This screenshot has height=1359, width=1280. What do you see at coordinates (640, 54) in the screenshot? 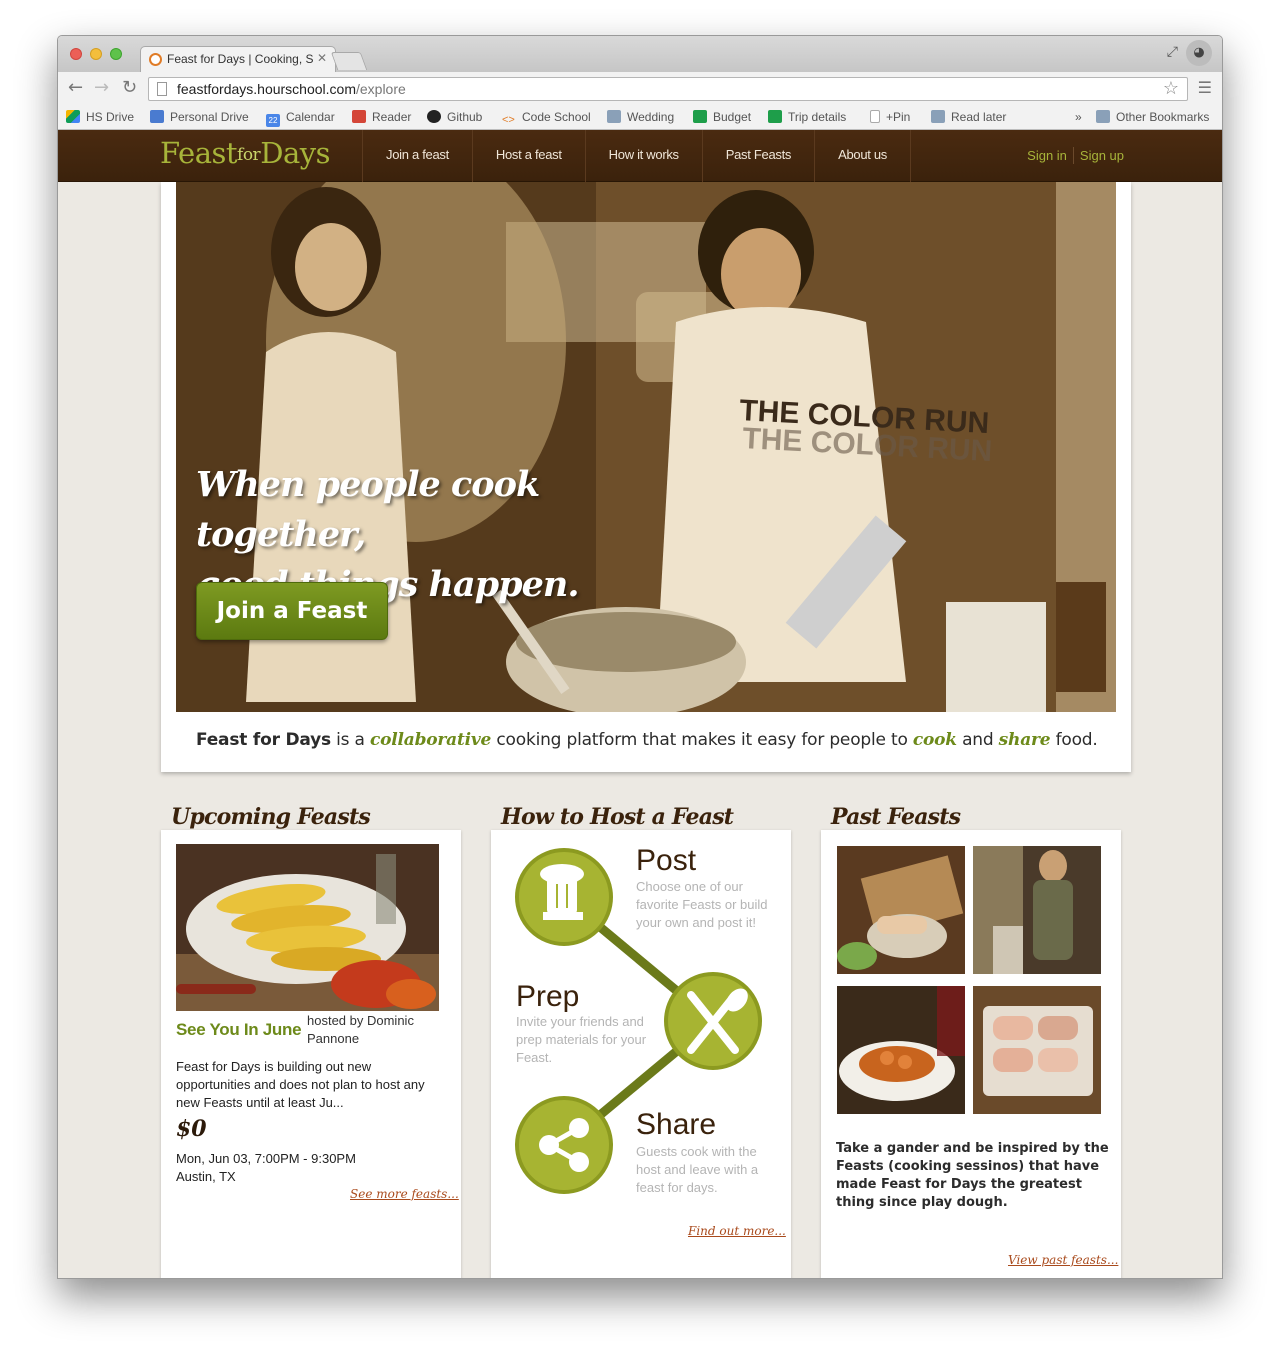
I see `tab-strip: Feast for Days | Cooking, S ✕ ⤢ ◕` at bounding box center [640, 54].